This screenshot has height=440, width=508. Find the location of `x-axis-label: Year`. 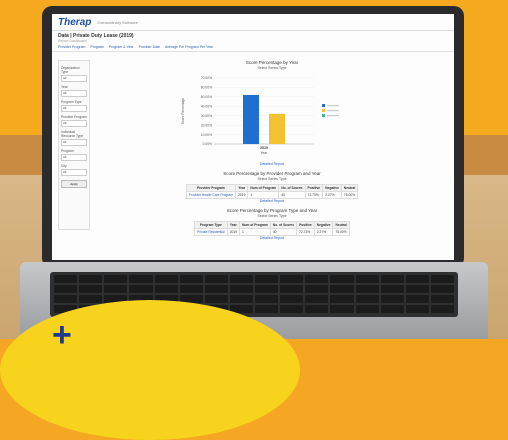

x-axis-label: Year is located at coordinates (265, 153).